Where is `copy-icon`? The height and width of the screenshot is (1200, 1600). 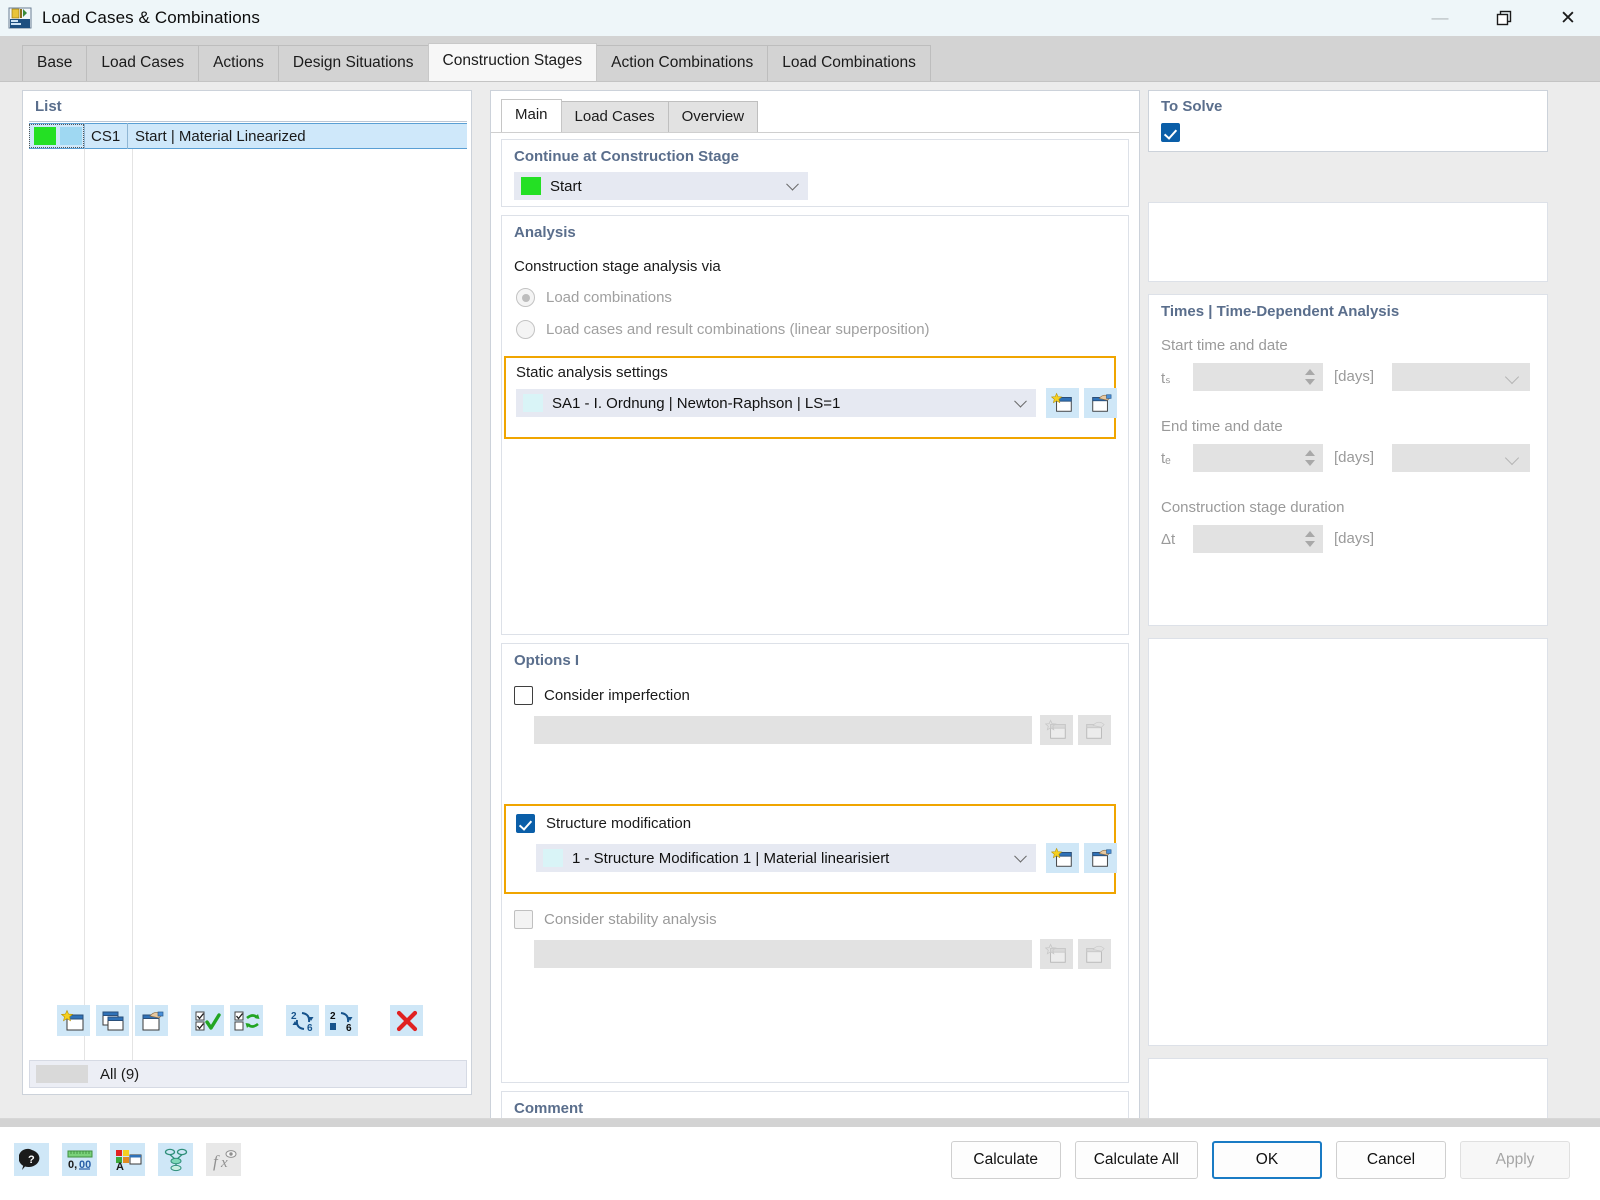
copy-icon is located at coordinates (112, 1020).